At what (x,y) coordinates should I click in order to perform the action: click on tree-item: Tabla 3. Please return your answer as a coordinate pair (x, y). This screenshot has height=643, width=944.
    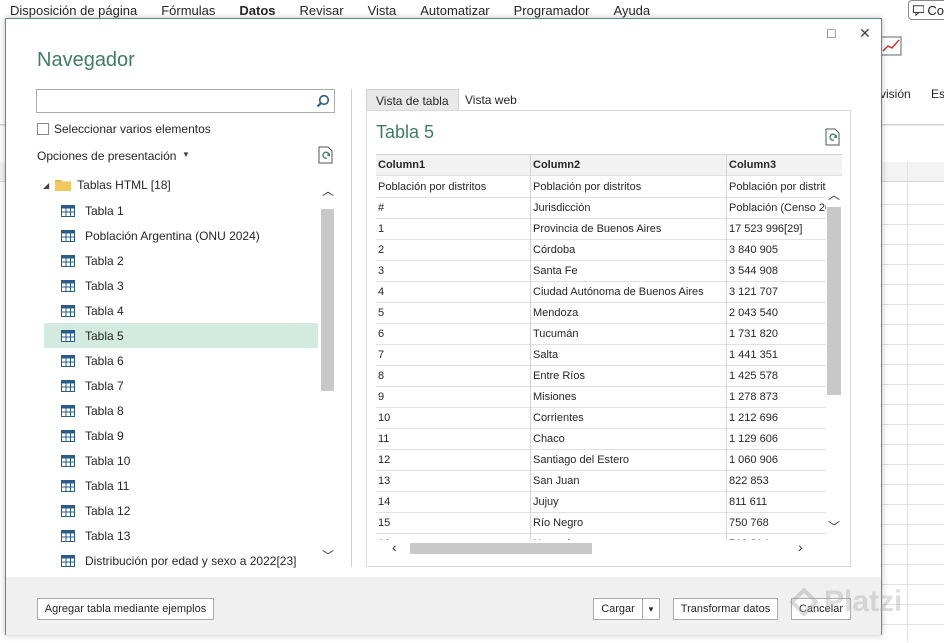
    Looking at the image, I should click on (181, 285).